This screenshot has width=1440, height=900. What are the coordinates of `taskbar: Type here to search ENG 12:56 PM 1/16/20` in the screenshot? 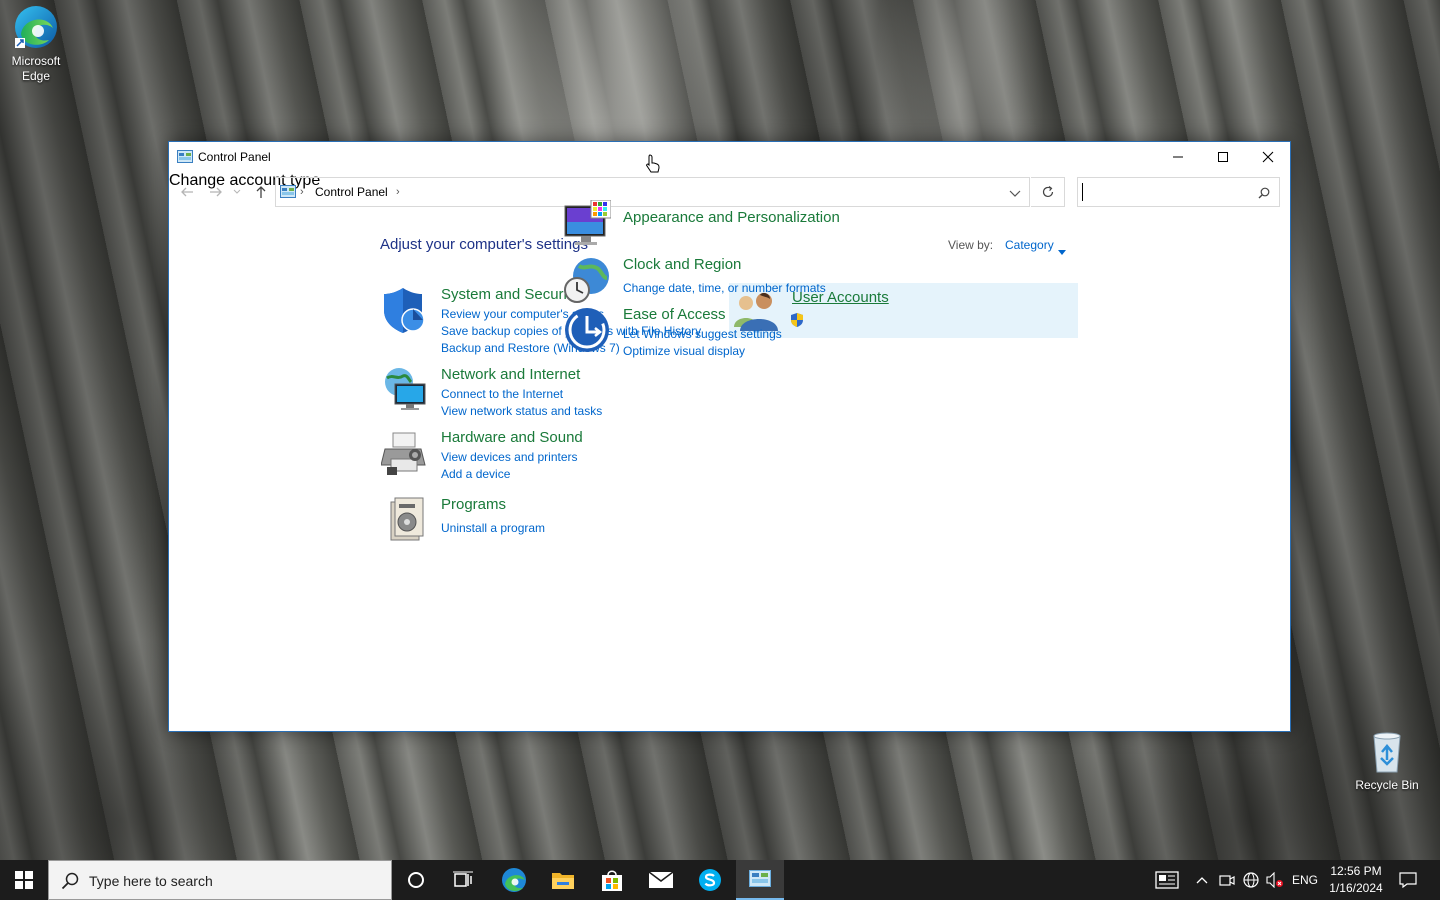 It's located at (720, 880).